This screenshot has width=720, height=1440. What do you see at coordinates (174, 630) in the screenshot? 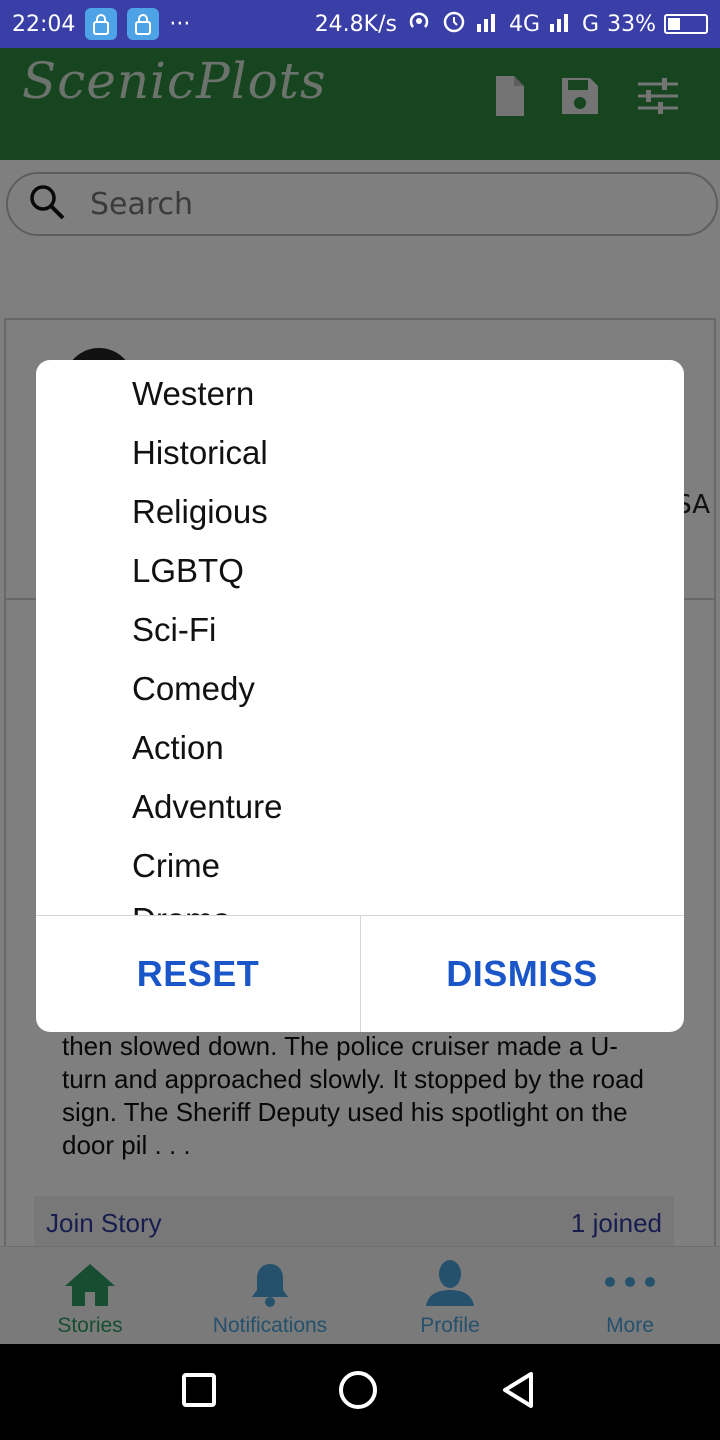
I see `genre-option-scifi: Sci-Fi` at bounding box center [174, 630].